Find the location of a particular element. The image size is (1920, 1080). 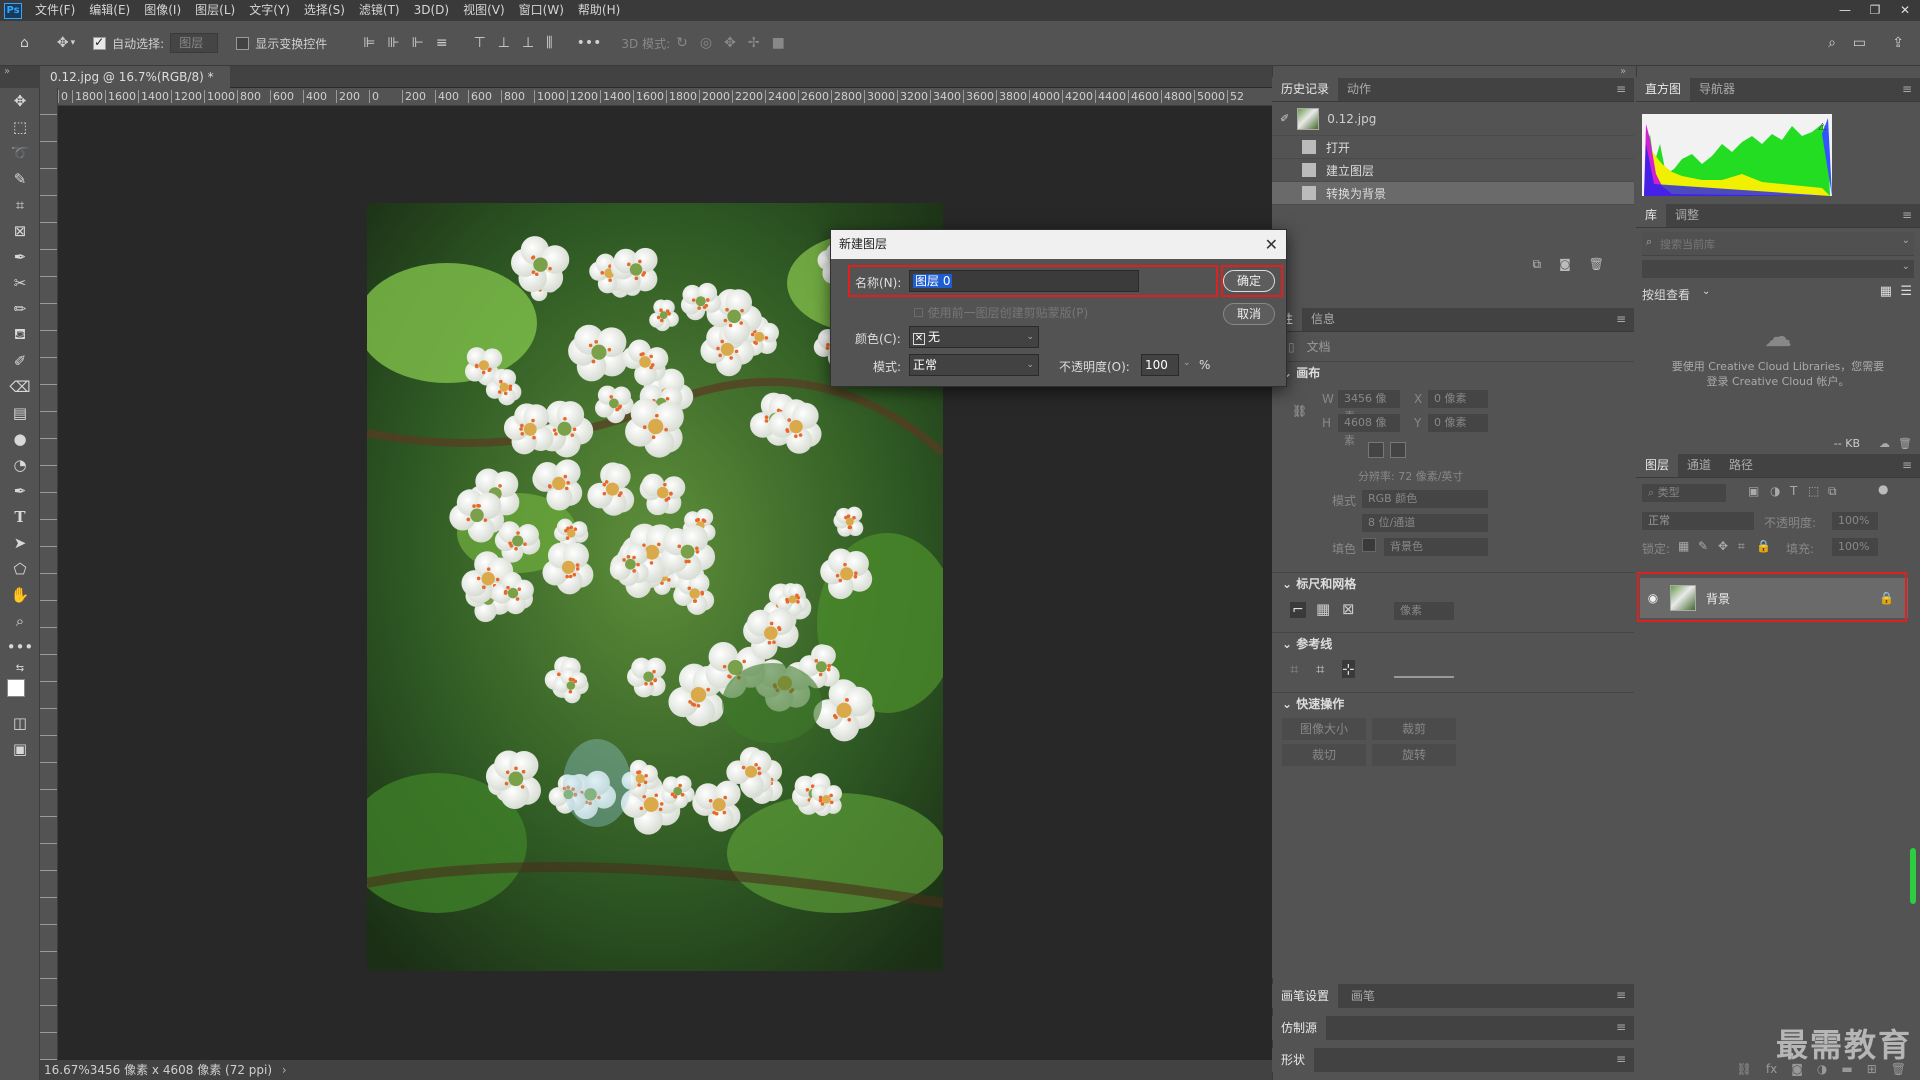

lock-transparent-icon: ▦ is located at coordinates (1683, 546).